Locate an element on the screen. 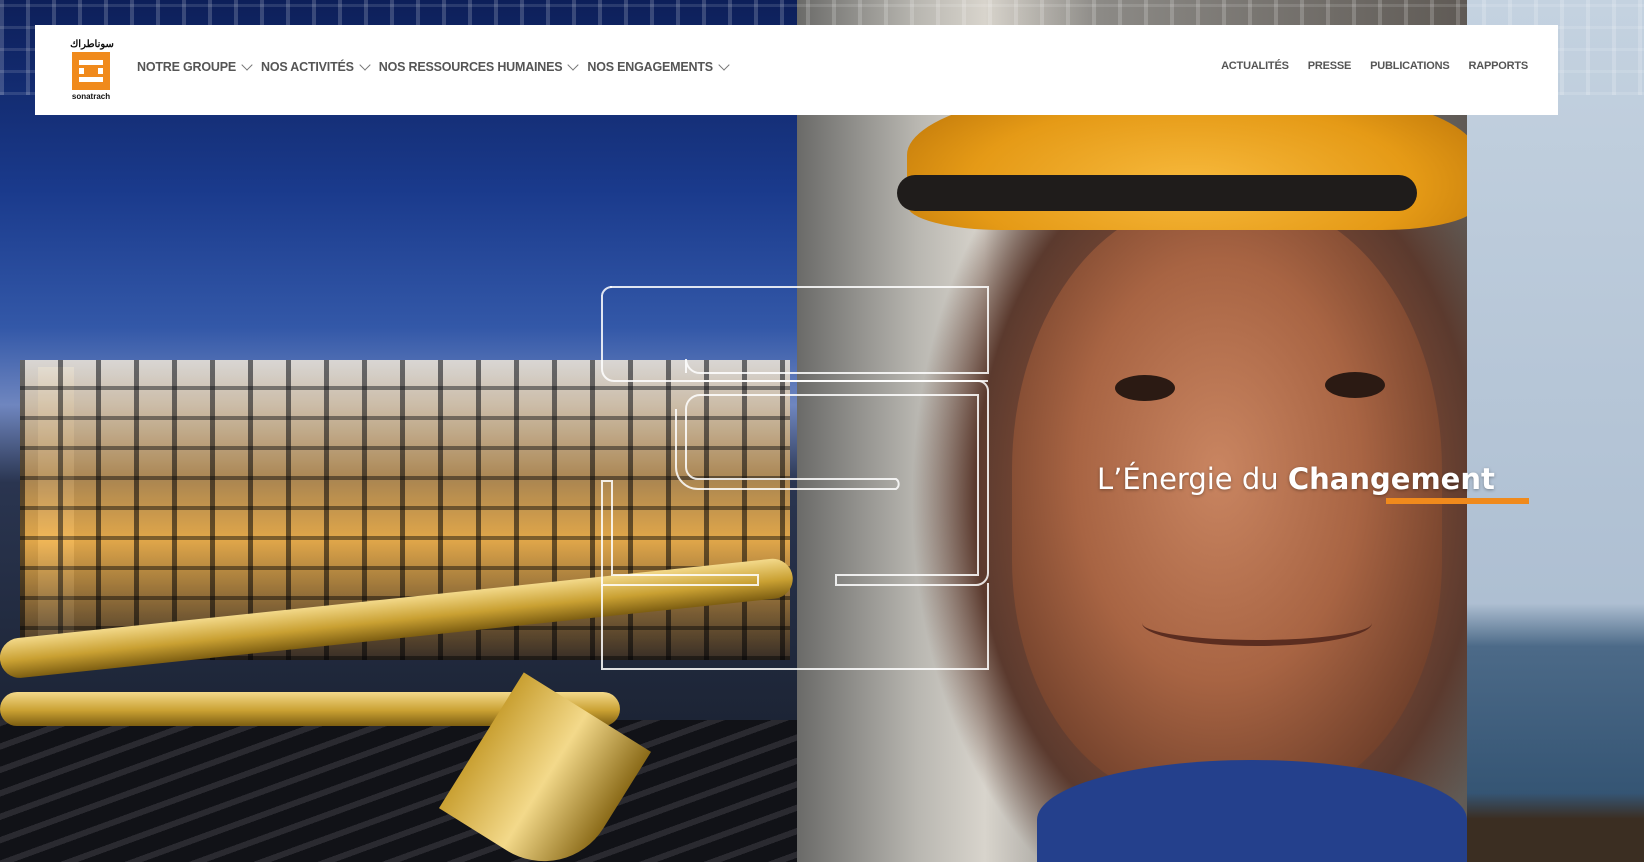 Image resolution: width=1644 pixels, height=862 pixels. nav-link-actualites: ACTUALITÉS is located at coordinates (1255, 66).